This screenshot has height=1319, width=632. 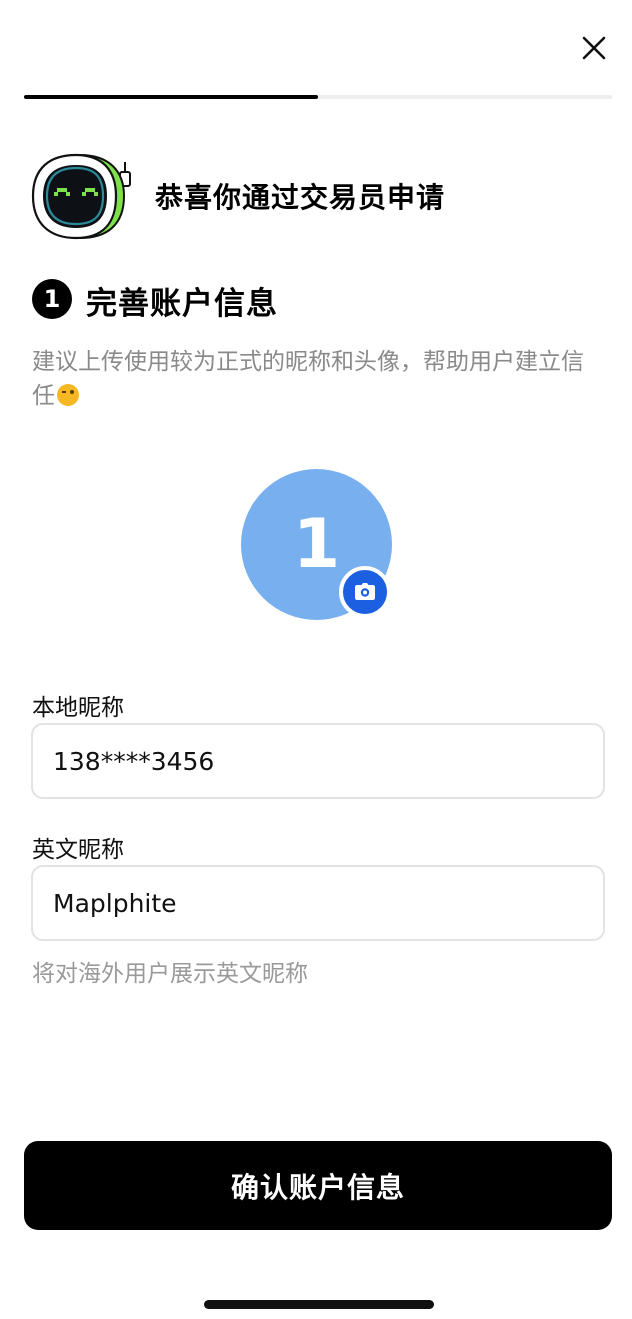 I want to click on avatar-initial: 1, so click(x=316, y=544).